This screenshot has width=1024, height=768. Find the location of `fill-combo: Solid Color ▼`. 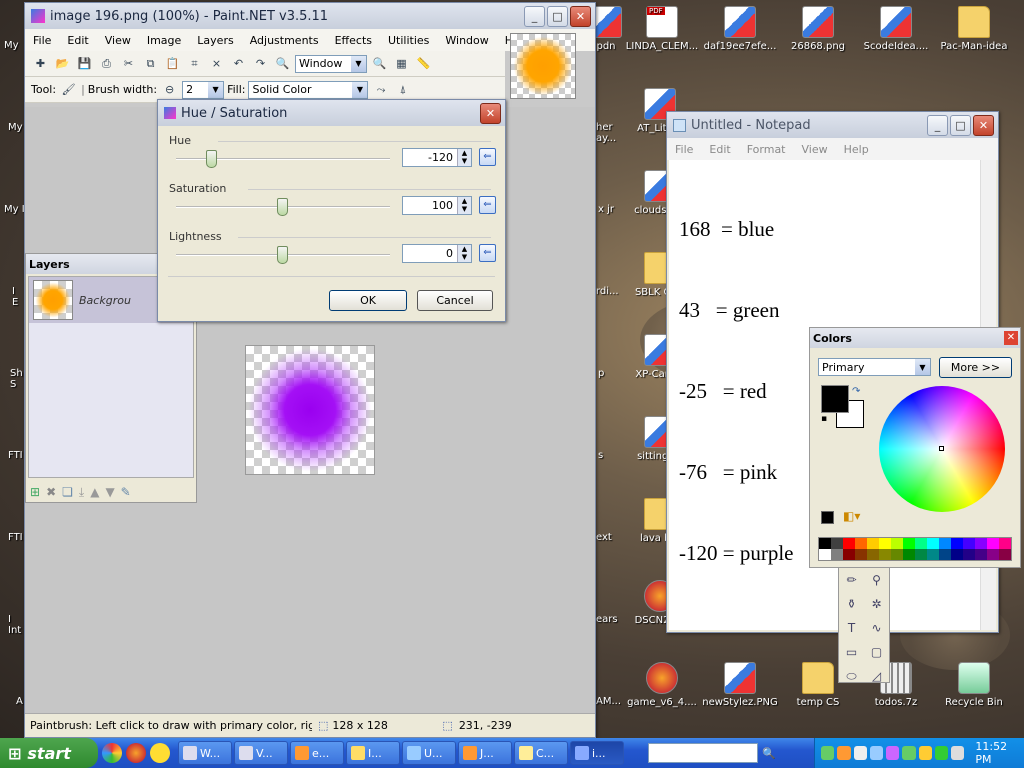

fill-combo: Solid Color ▼ is located at coordinates (308, 89).